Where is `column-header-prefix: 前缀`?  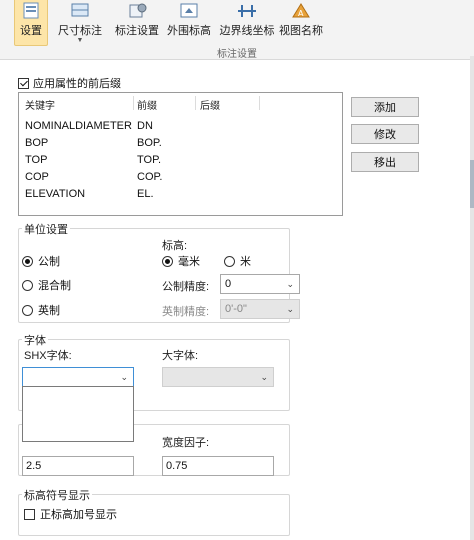 column-header-prefix: 前缀 is located at coordinates (147, 104).